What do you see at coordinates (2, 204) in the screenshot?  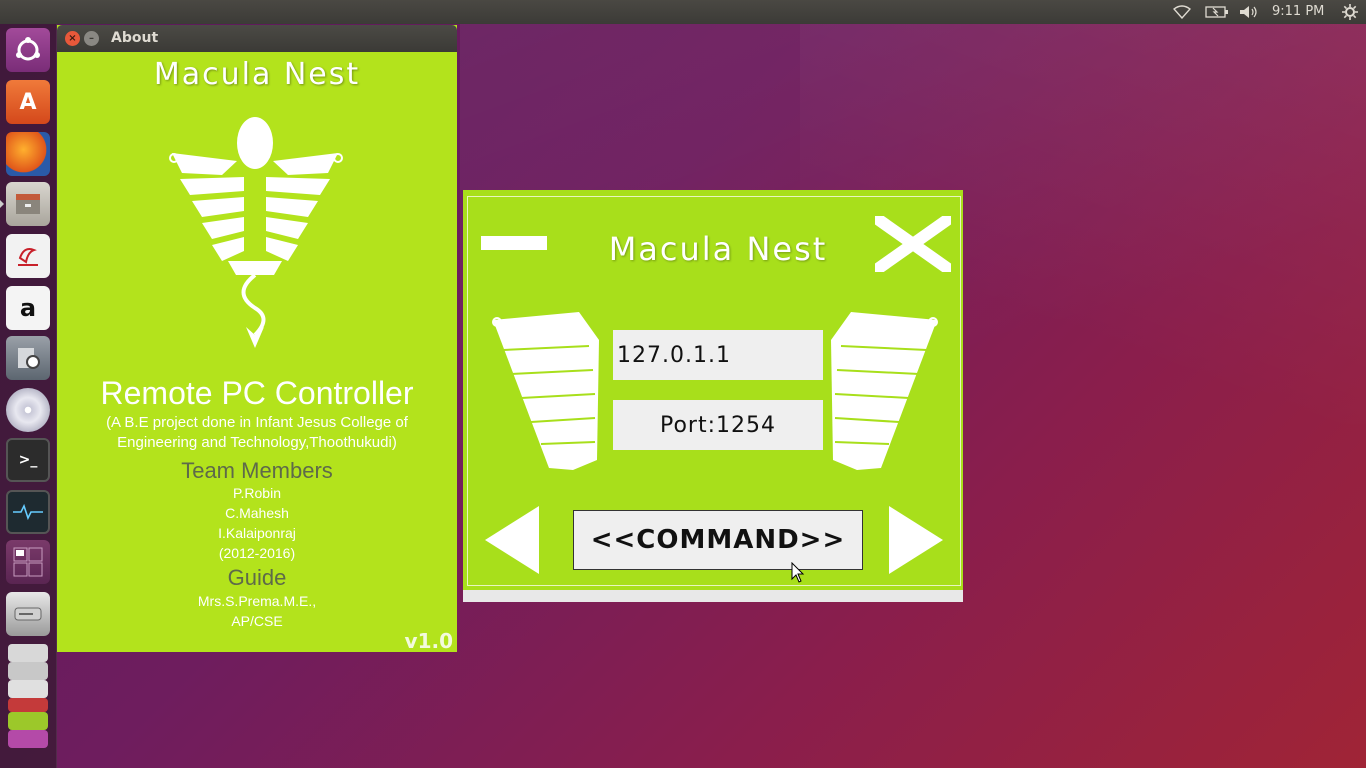 I see `running-indicator` at bounding box center [2, 204].